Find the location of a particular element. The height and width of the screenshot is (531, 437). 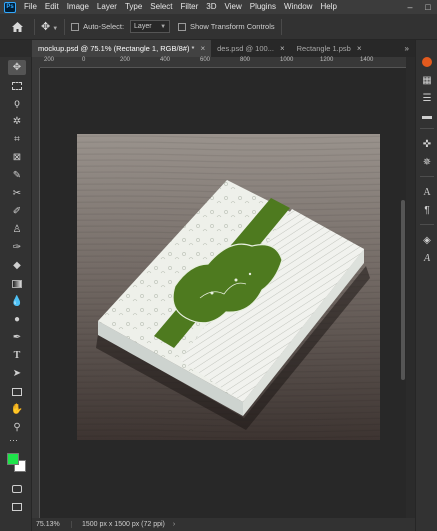

menu-window: Window is located at coordinates (298, 7).